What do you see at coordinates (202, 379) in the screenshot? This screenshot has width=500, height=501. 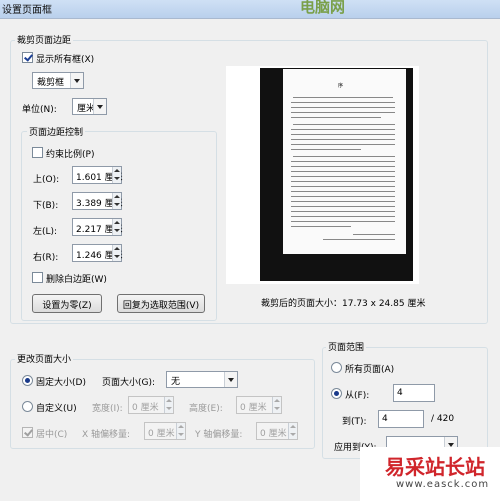 I see `page-size-select: 无` at bounding box center [202, 379].